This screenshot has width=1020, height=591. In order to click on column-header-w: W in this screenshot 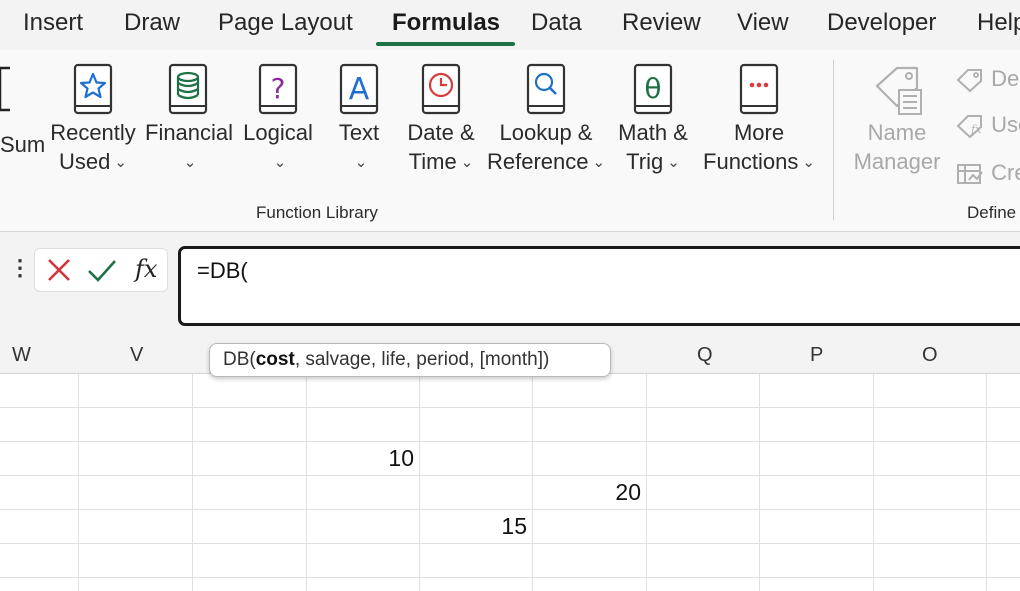, I will do `click(21, 355)`.